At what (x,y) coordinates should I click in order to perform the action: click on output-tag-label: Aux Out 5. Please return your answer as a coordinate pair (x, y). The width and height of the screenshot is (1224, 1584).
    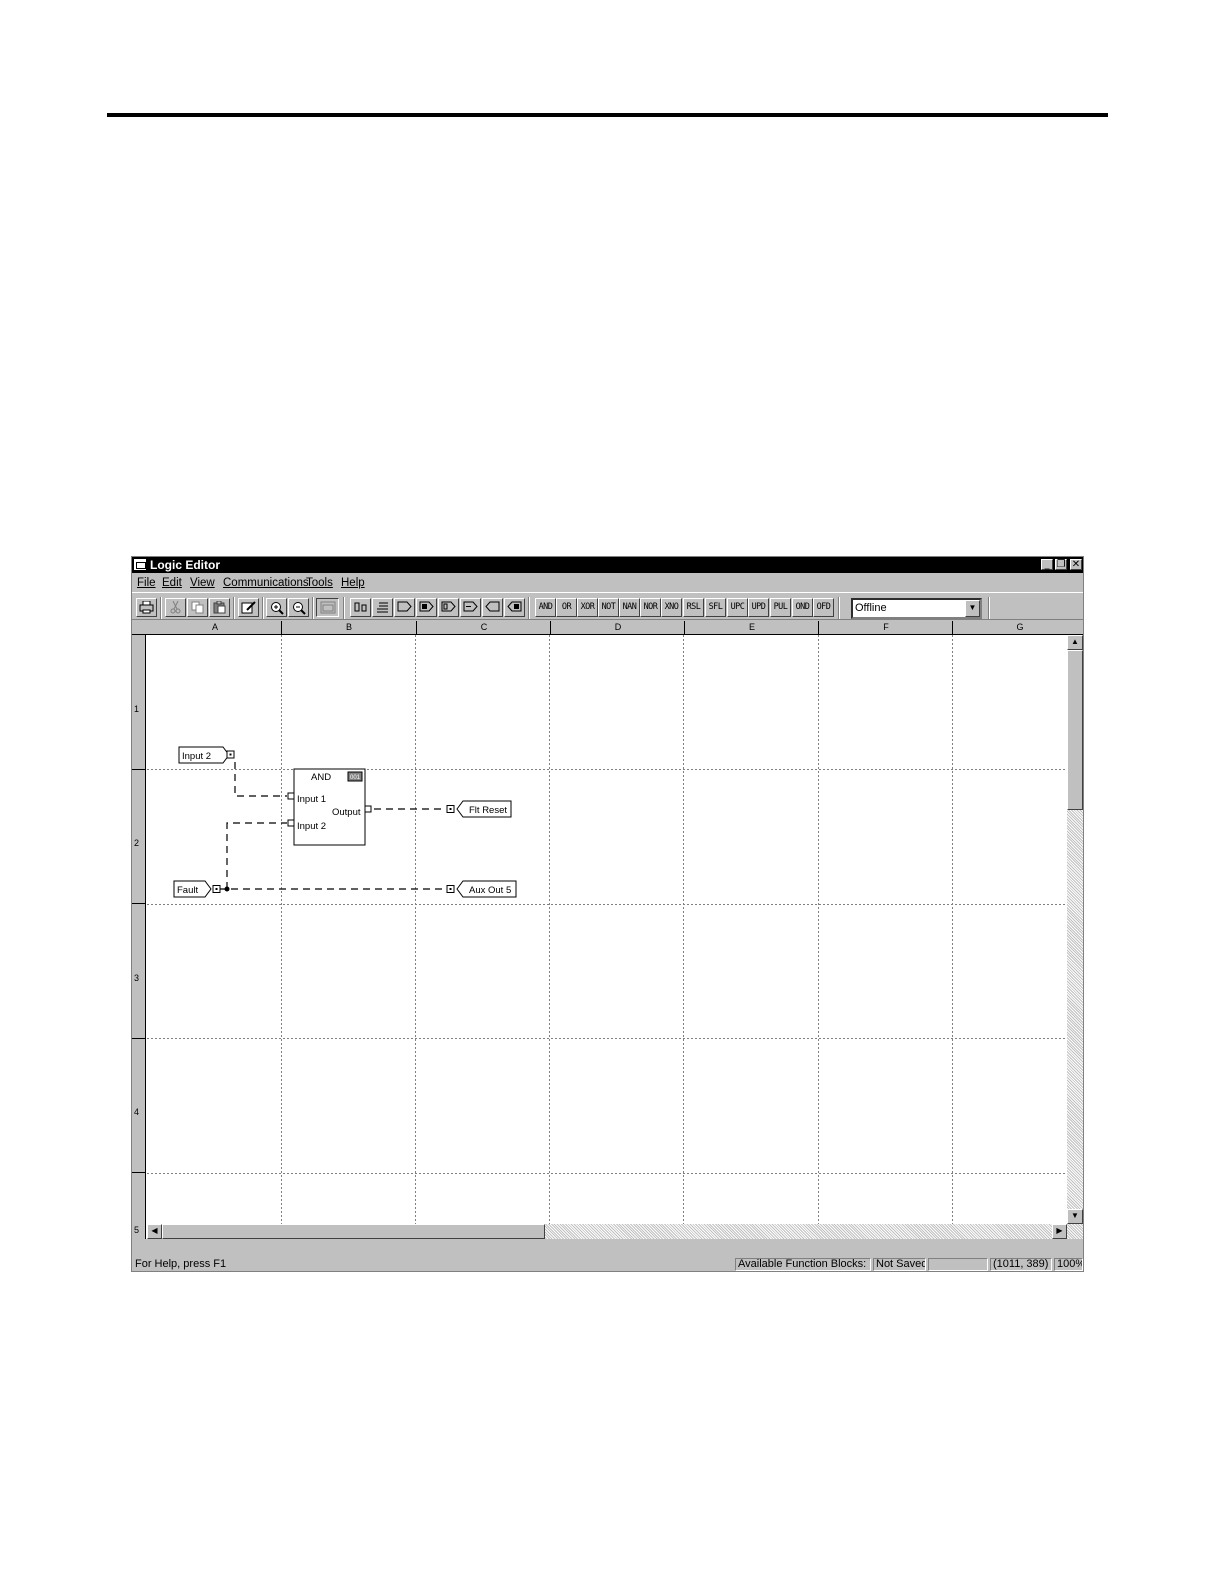
    Looking at the image, I should click on (490, 890).